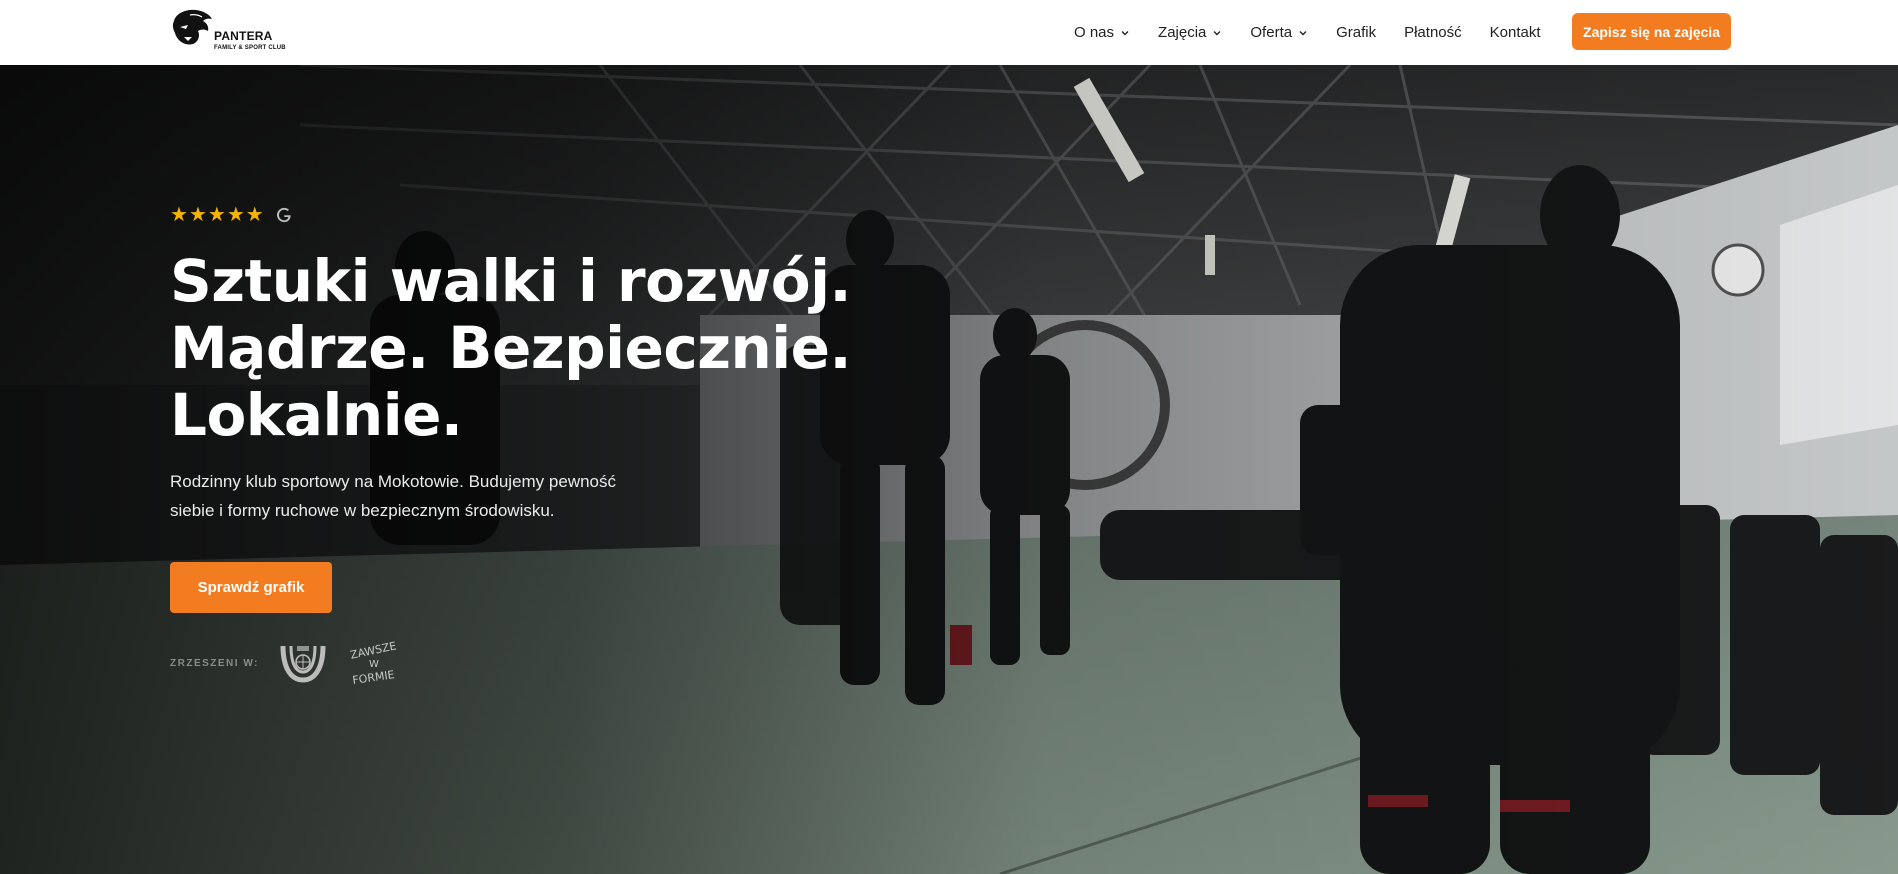  What do you see at coordinates (251, 587) in the screenshot?
I see `check-schedule-button: Sprawdź grafik` at bounding box center [251, 587].